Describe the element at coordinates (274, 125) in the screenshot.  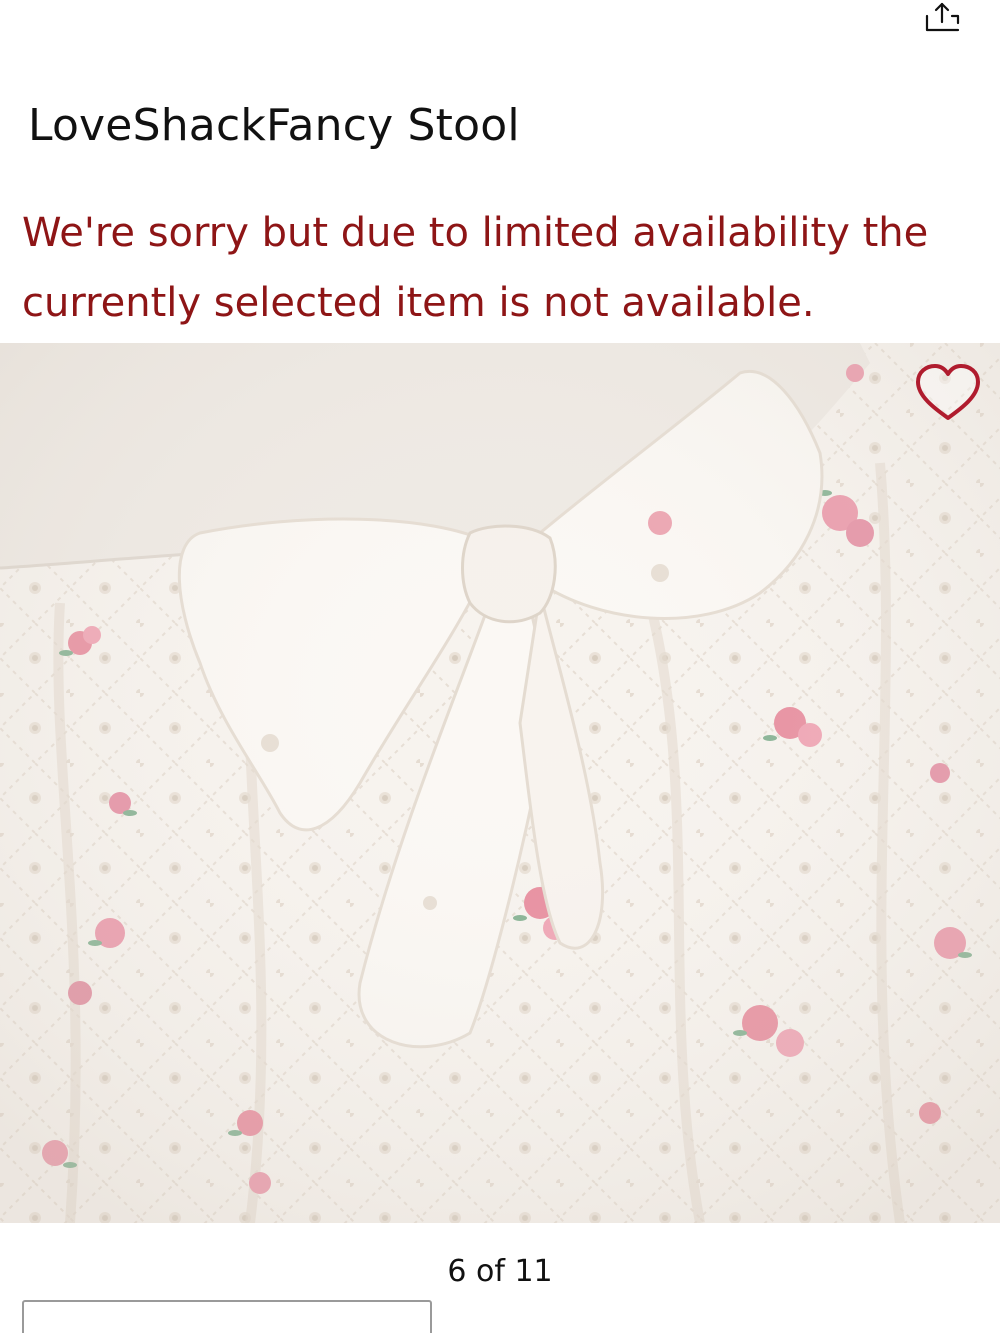
I see `product-title: LoveShackFancy Stool` at that location.